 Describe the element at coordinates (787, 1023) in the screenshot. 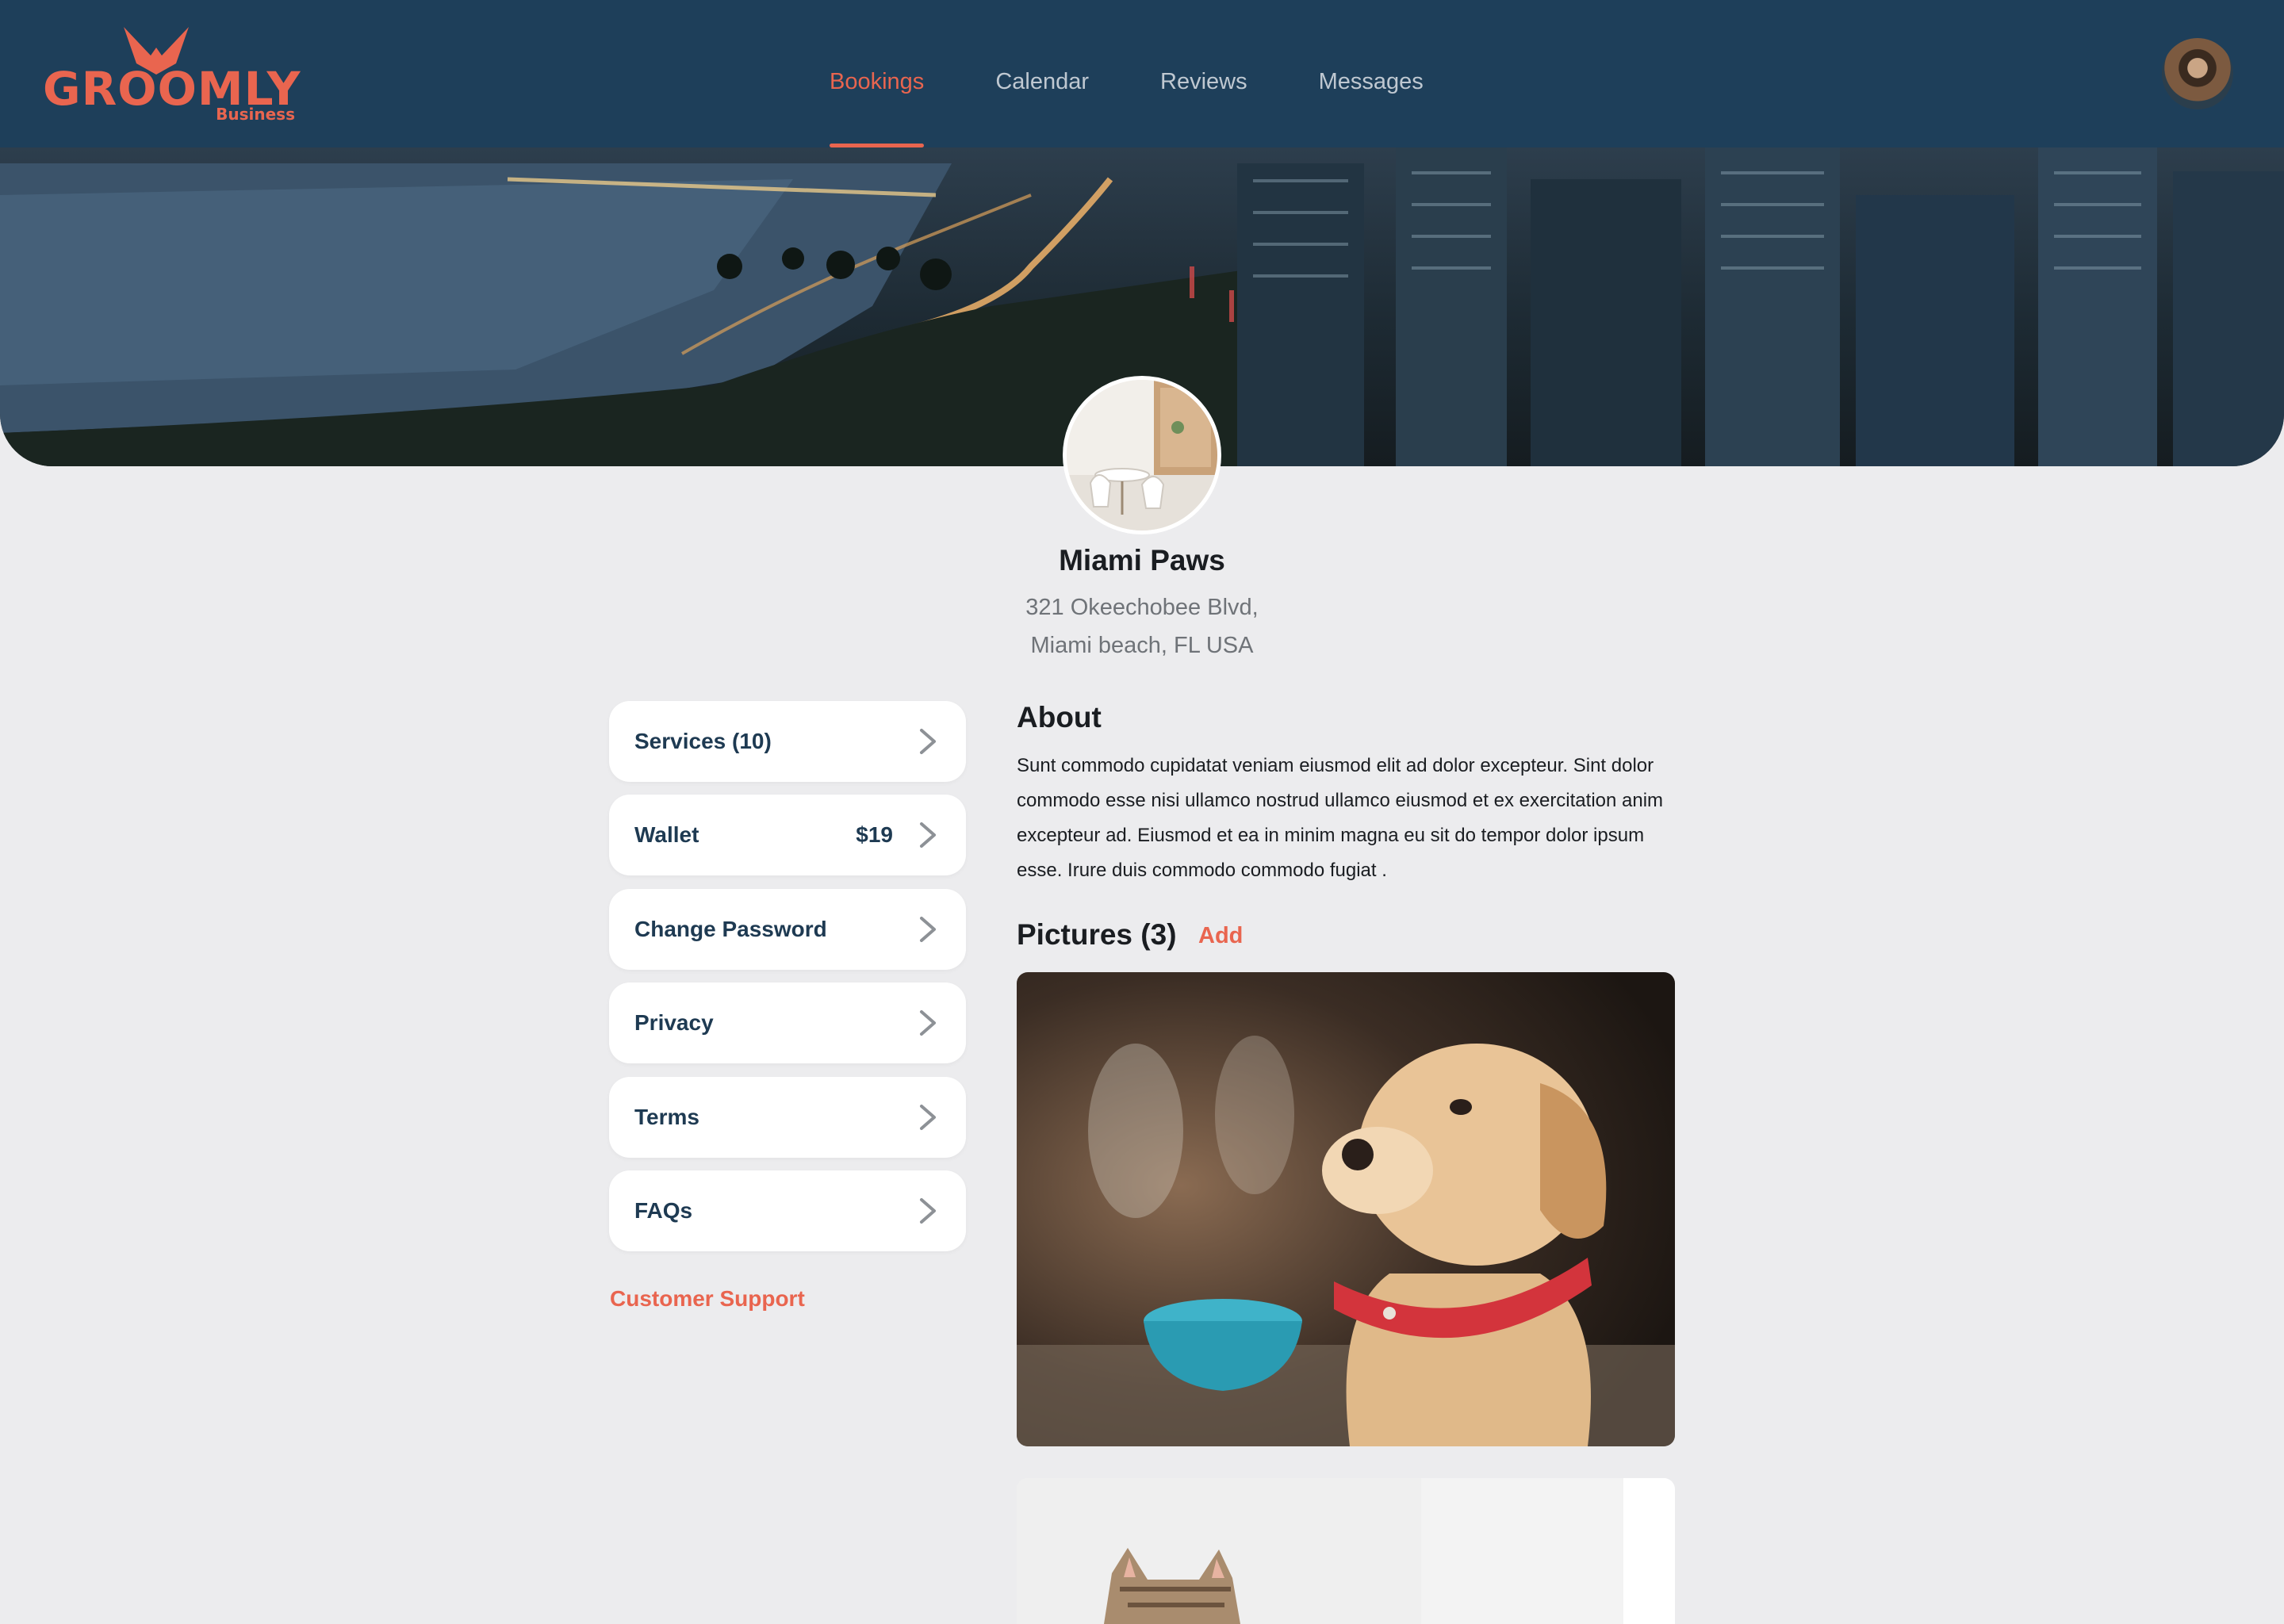

I see `menu-item-privacy: Privacy` at that location.